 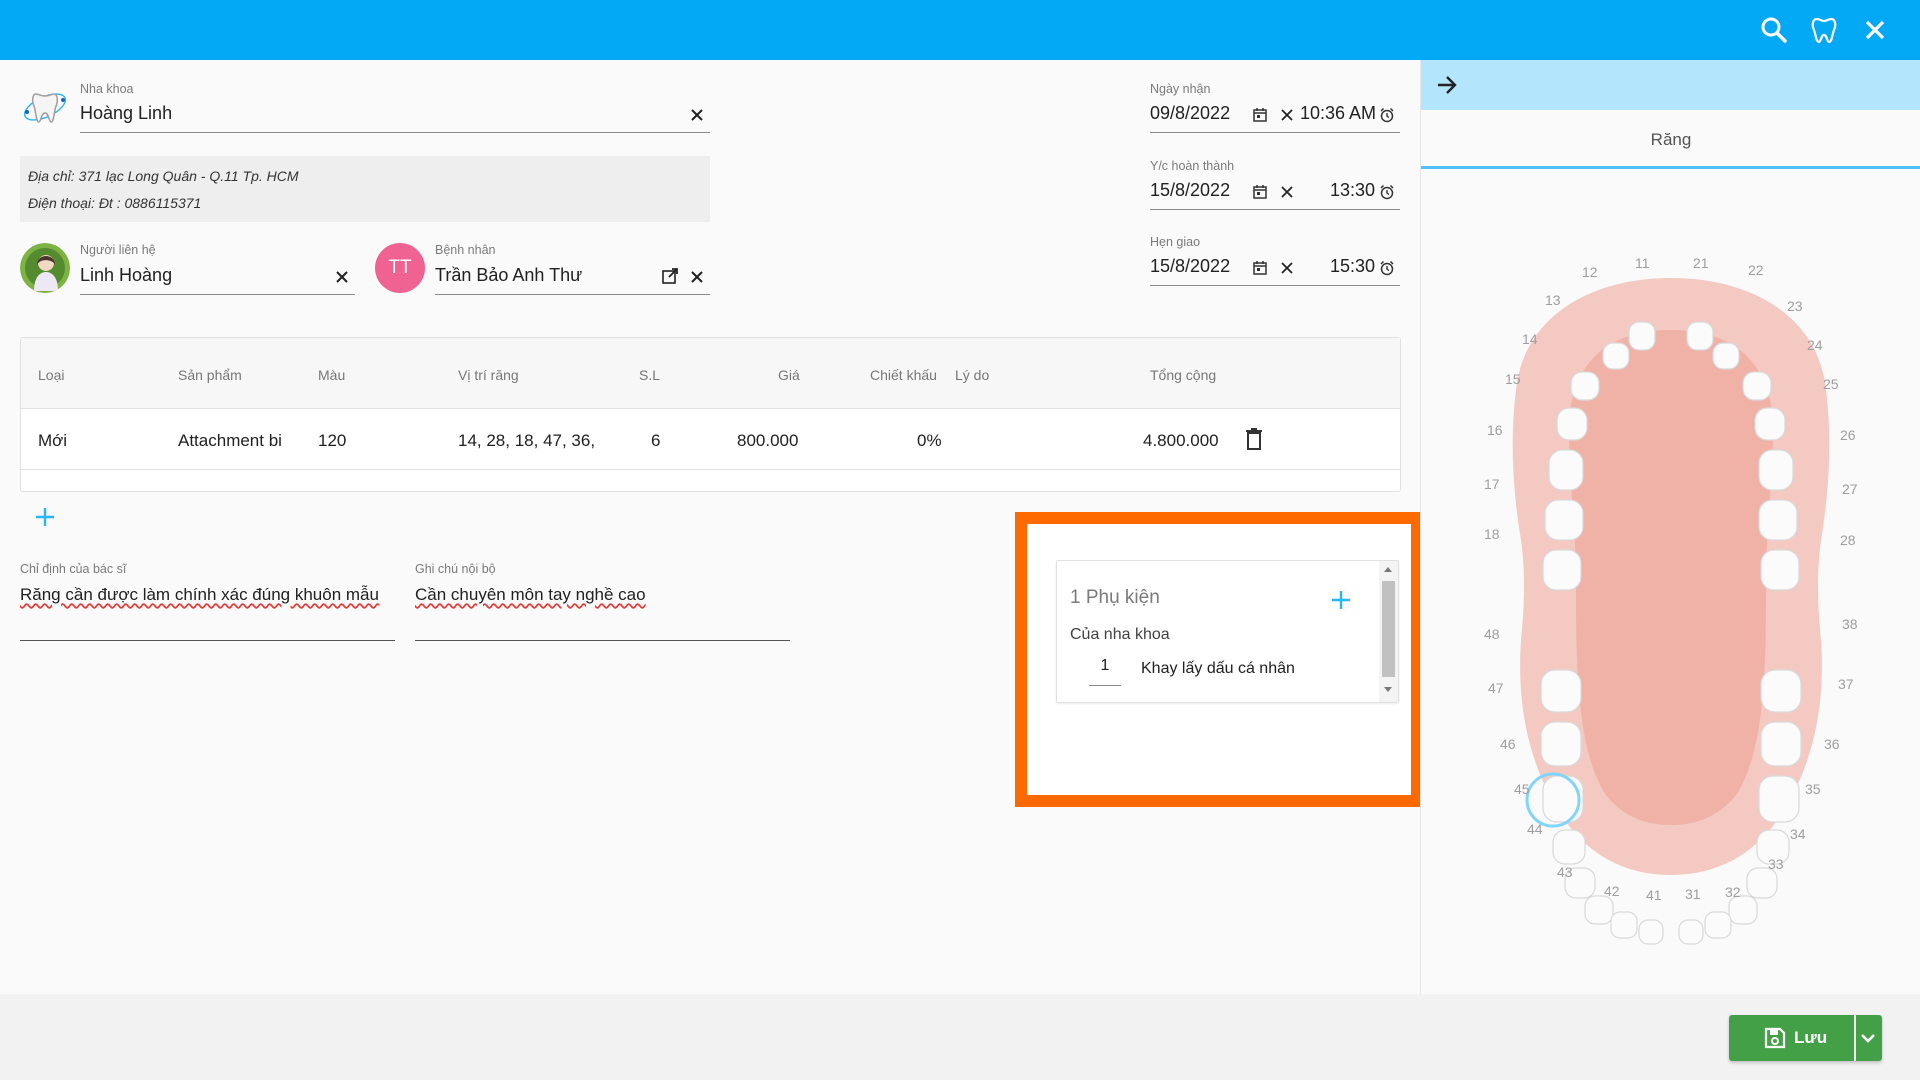 What do you see at coordinates (210, 375) in the screenshot?
I see `col-product: Sản phẩm` at bounding box center [210, 375].